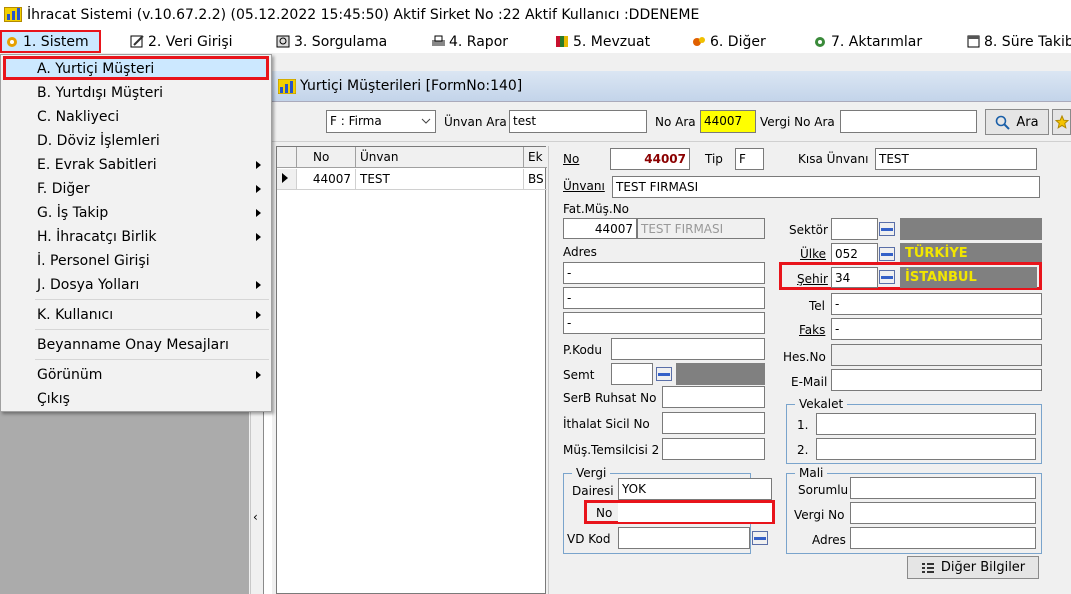 The image size is (1071, 594). Describe the element at coordinates (331, 41) in the screenshot. I see `menu-sorgulama: 3. Sorgulama` at that location.